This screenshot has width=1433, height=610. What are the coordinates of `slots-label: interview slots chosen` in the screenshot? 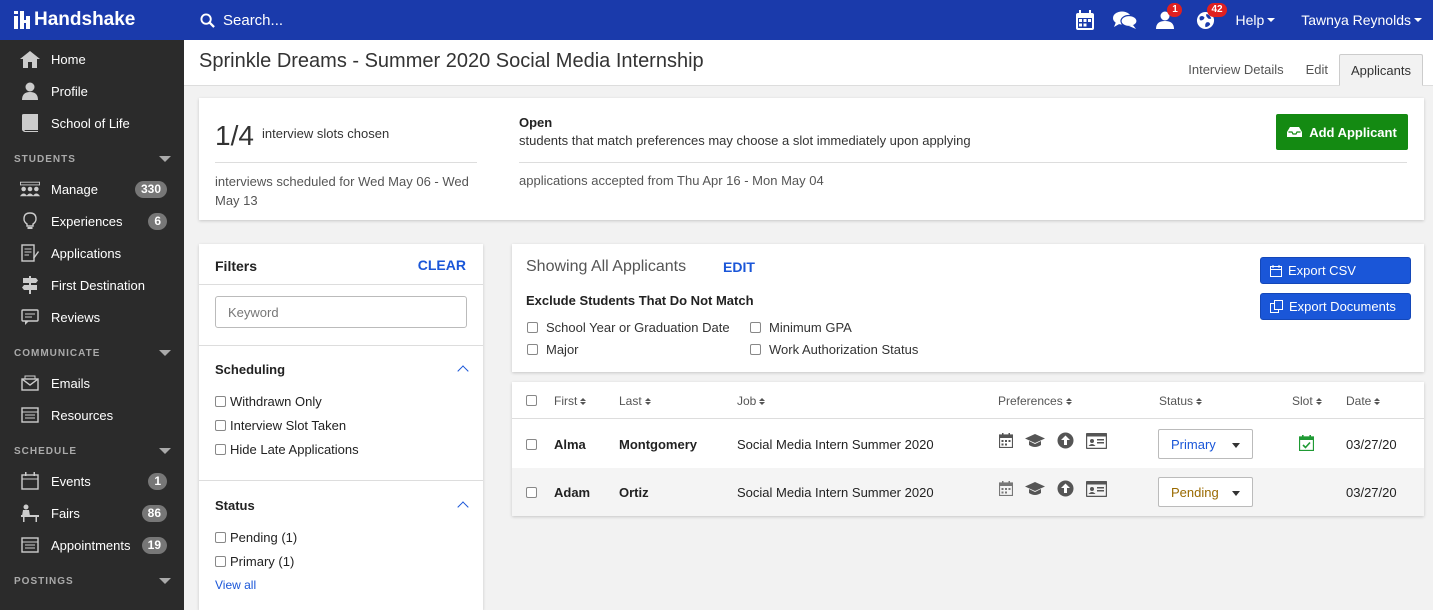 It's located at (326, 133).